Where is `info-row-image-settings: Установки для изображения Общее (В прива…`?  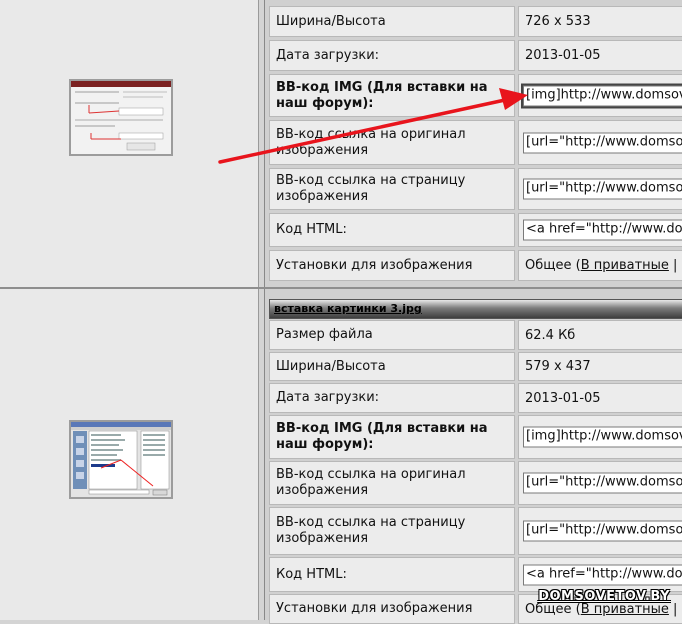 info-row-image-settings: Установки для изображения Общее (В прива… is located at coordinates (475, 265).